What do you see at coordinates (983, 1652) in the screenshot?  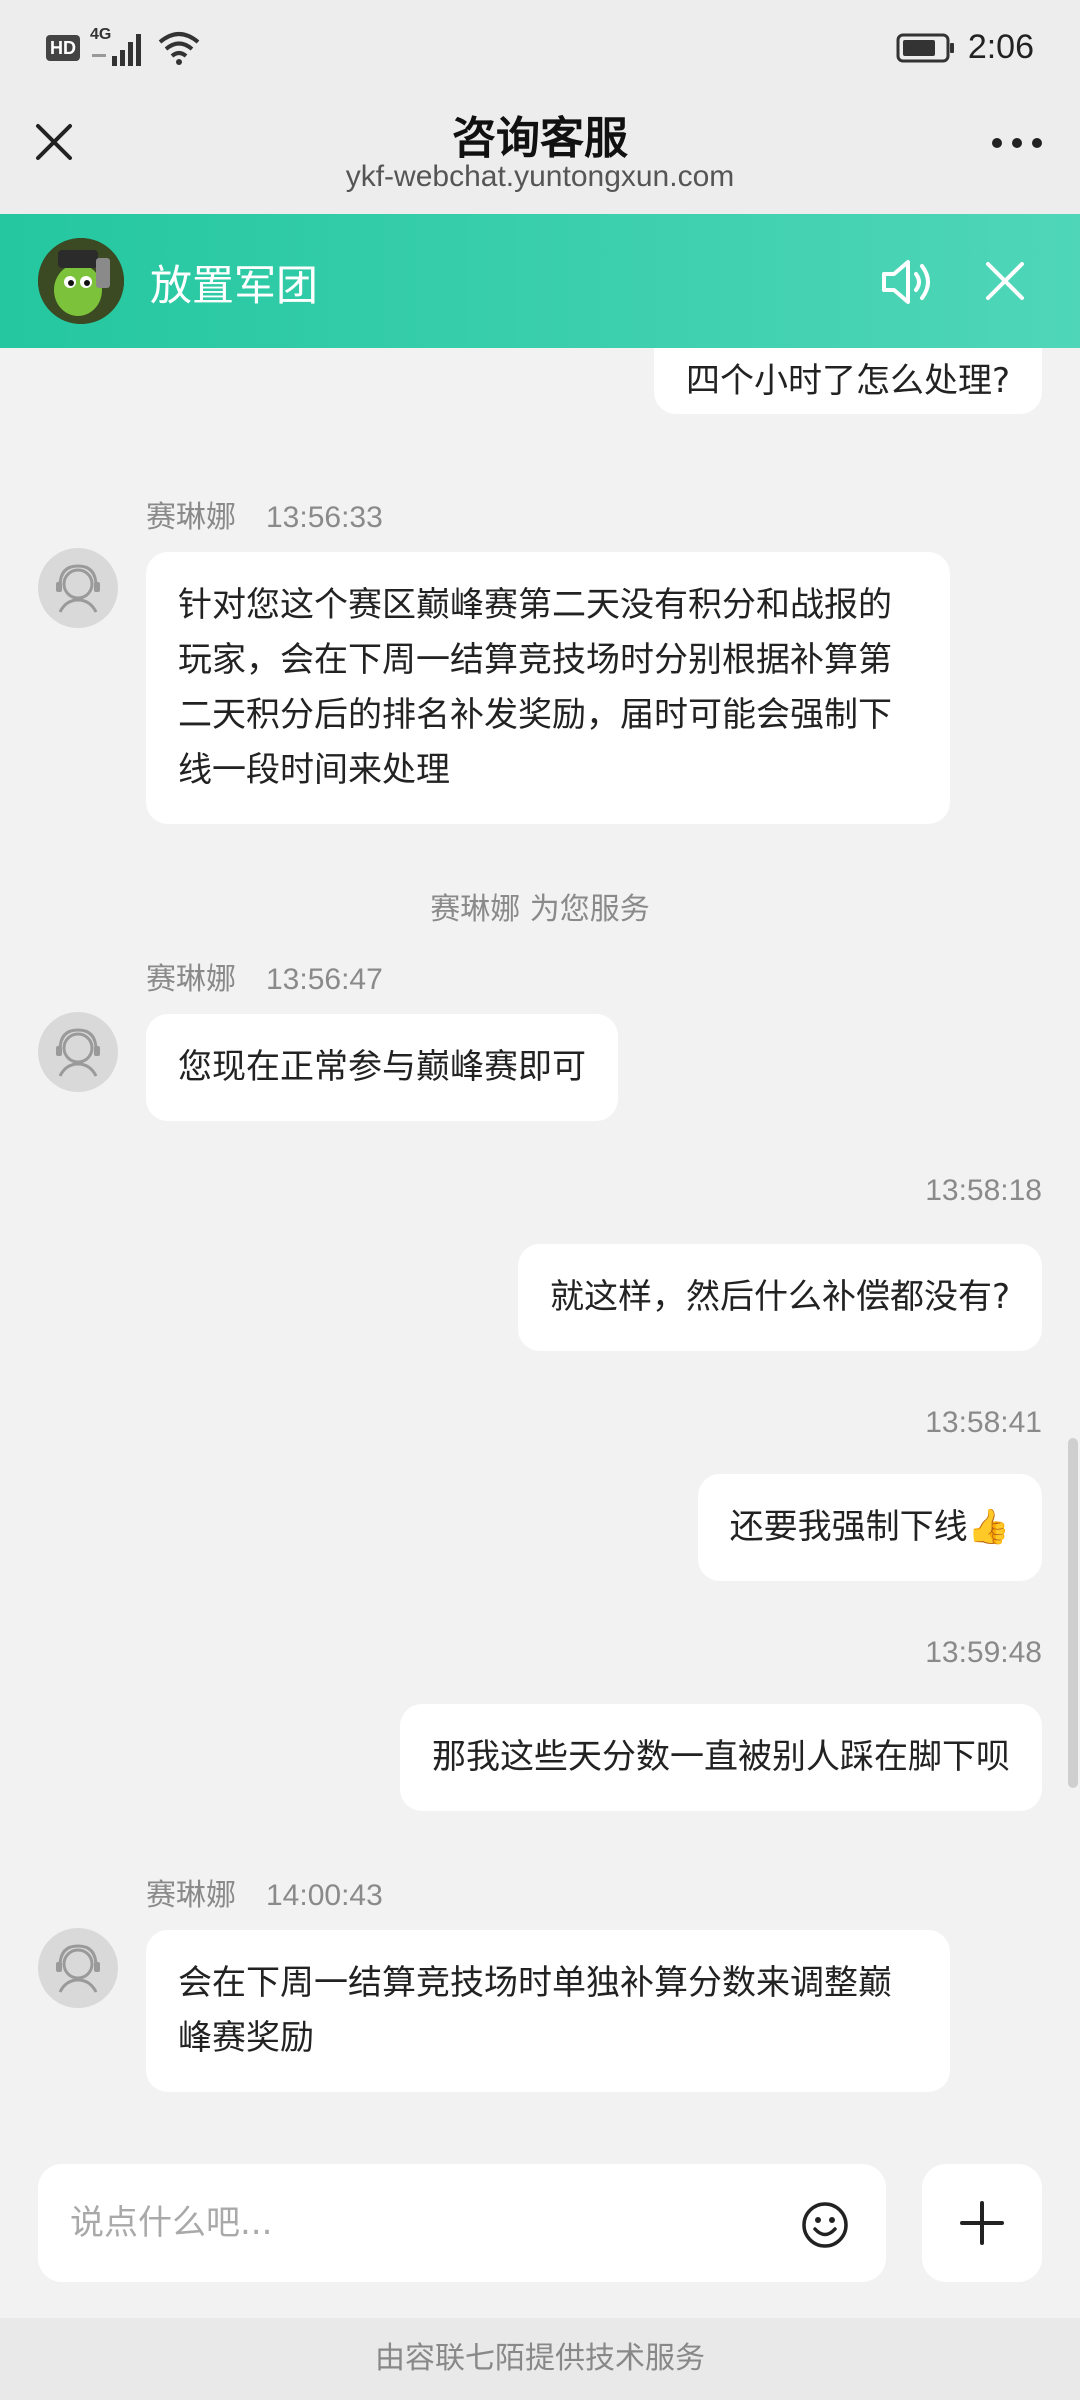 I see `message-time: 13:59:48` at bounding box center [983, 1652].